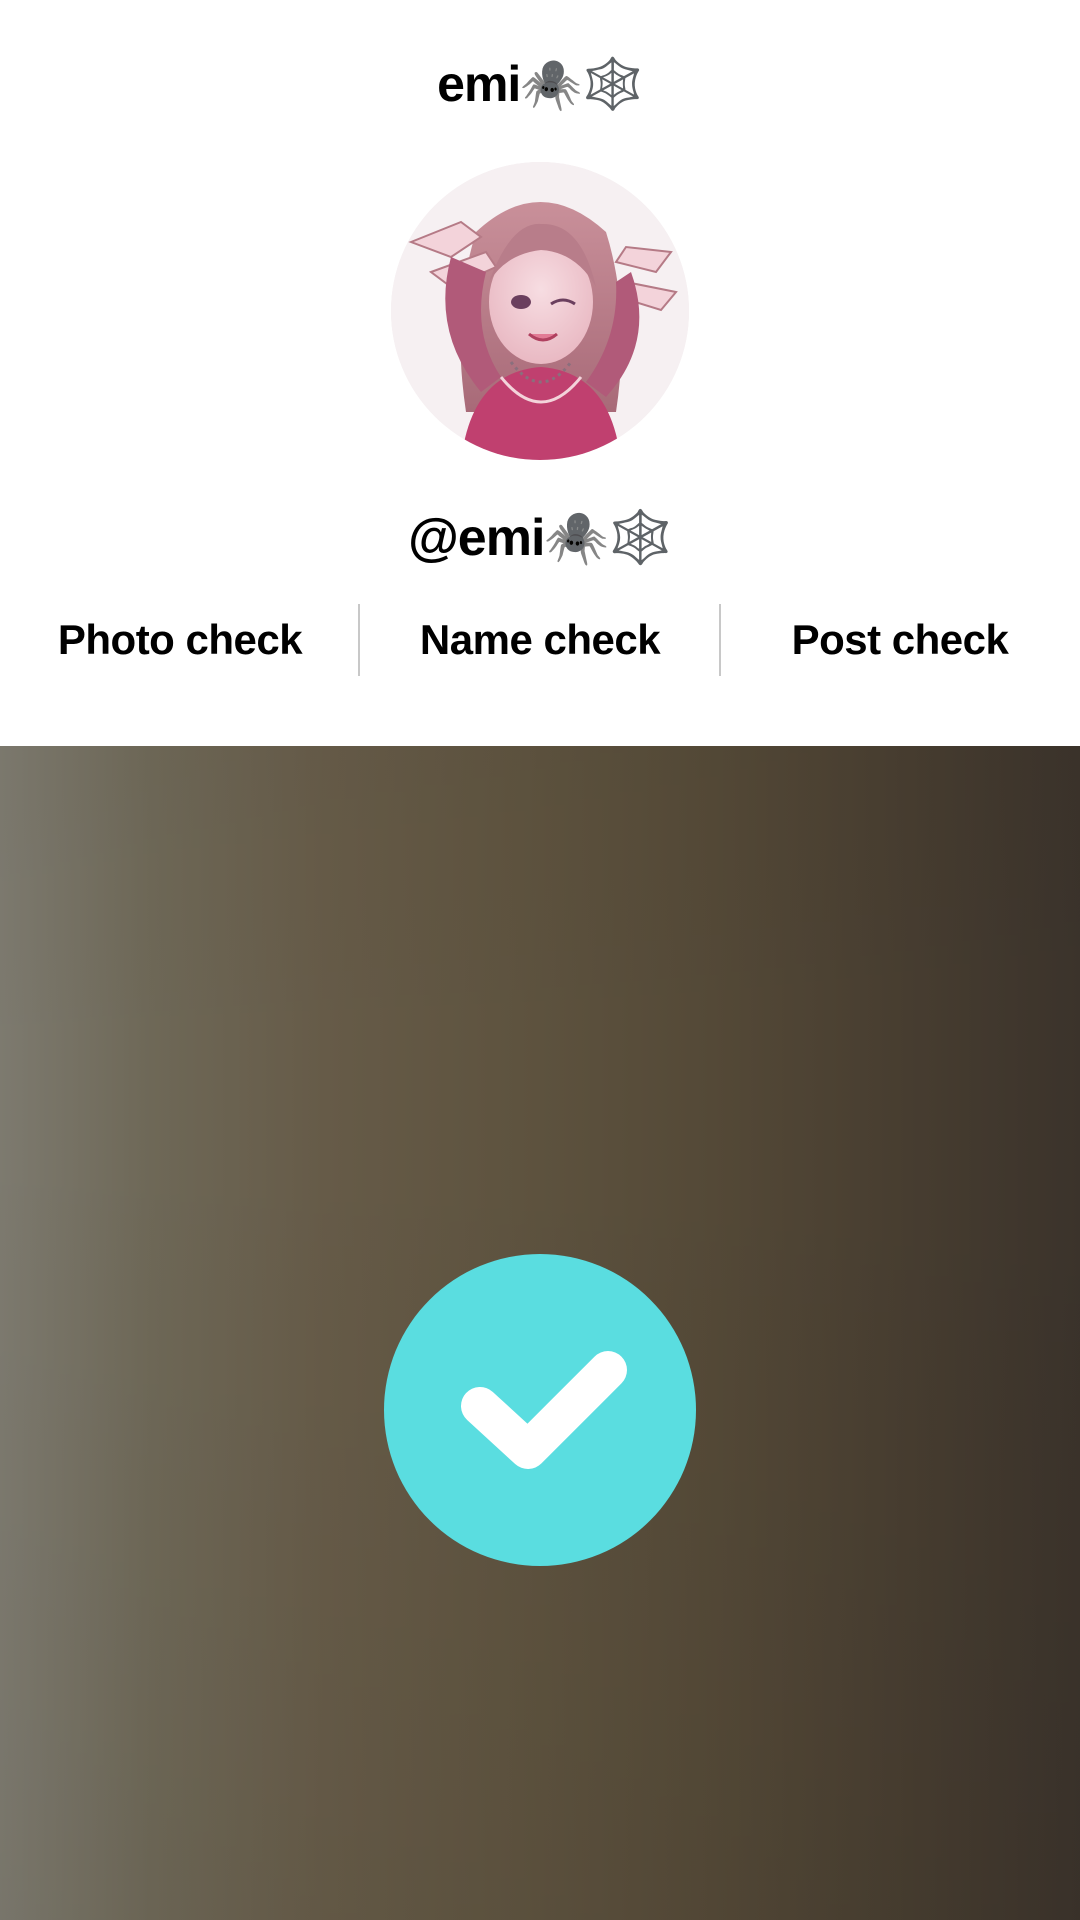  Describe the element at coordinates (544, 1410) in the screenshot. I see `checkmark-icon` at that location.